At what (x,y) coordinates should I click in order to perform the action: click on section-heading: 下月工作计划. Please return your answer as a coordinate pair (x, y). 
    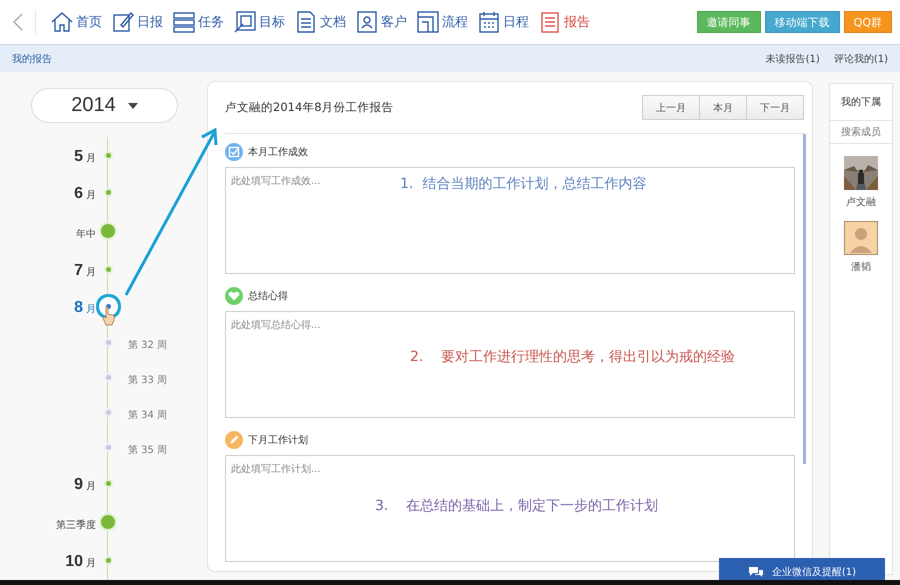
    Looking at the image, I should click on (278, 440).